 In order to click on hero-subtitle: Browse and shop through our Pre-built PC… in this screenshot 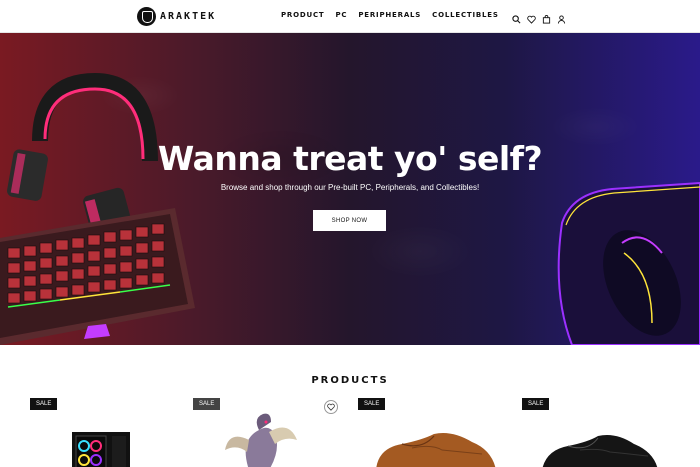, I will do `click(350, 187)`.